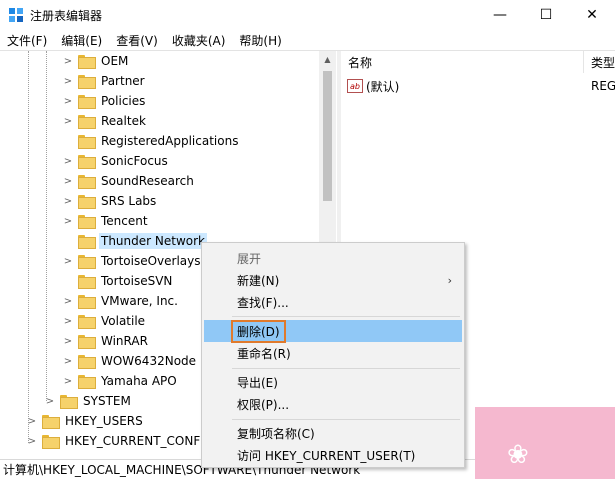 The width and height of the screenshot is (615, 479). What do you see at coordinates (105, 121) in the screenshot?
I see `tree-item-realtek: > Realtek` at bounding box center [105, 121].